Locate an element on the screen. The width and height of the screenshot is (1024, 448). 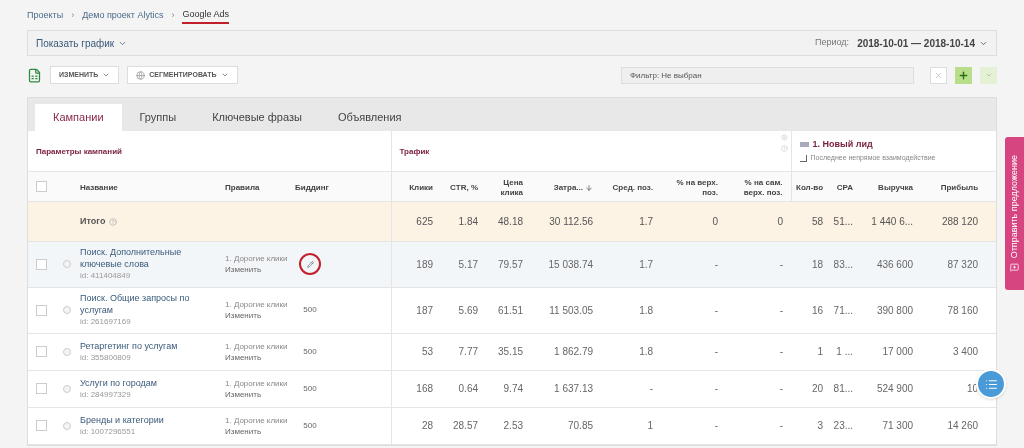
clear-filter-button is located at coordinates (938, 75).